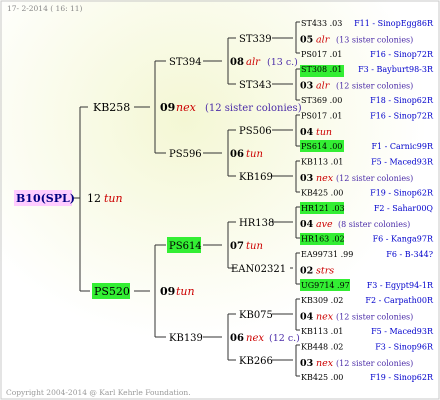  What do you see at coordinates (325, 270) in the screenshot?
I see `gen4-line: strs` at bounding box center [325, 270].